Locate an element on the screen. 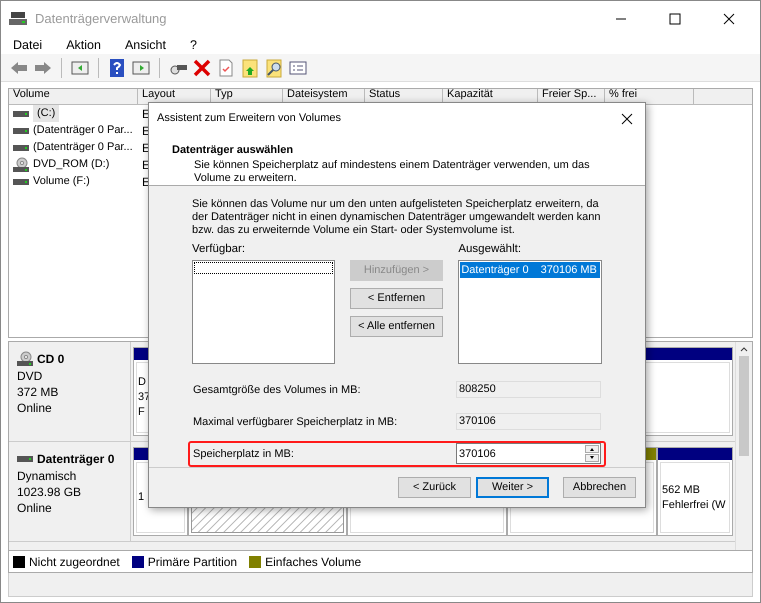  search-icon is located at coordinates (274, 68).